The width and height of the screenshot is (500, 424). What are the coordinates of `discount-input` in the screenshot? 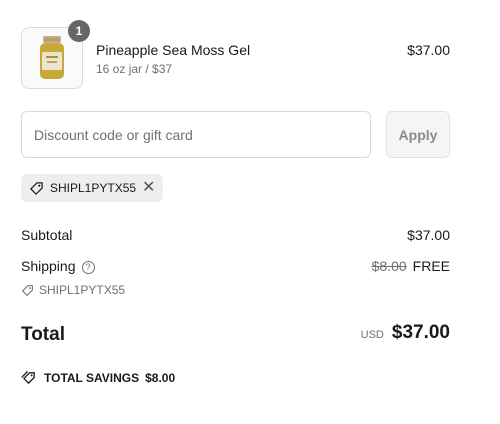 It's located at (196, 134).